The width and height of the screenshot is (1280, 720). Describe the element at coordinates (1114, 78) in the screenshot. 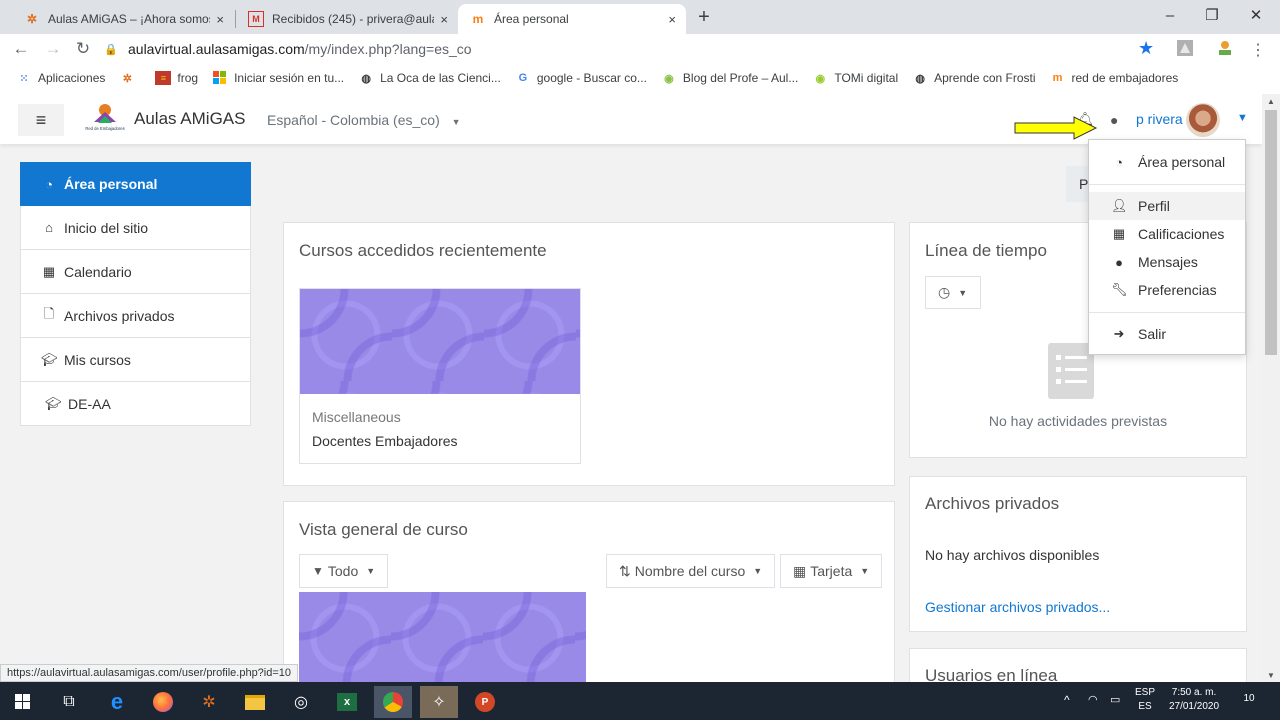

I see `bookmark-red-embajadores: m red de embajadores` at that location.